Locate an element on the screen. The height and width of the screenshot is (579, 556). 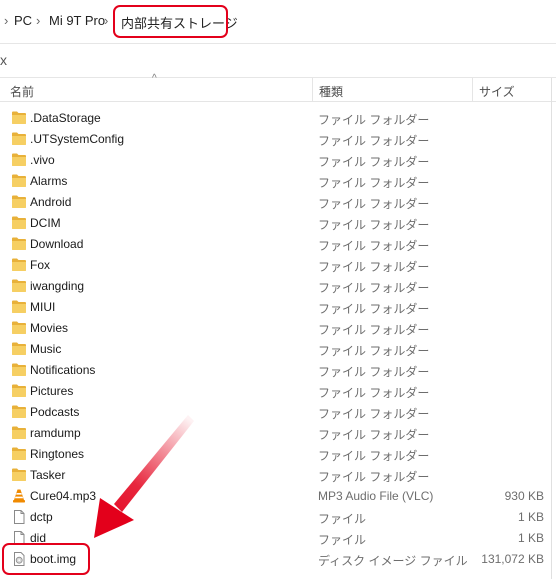
file-name: Android is located at coordinates (51, 202).